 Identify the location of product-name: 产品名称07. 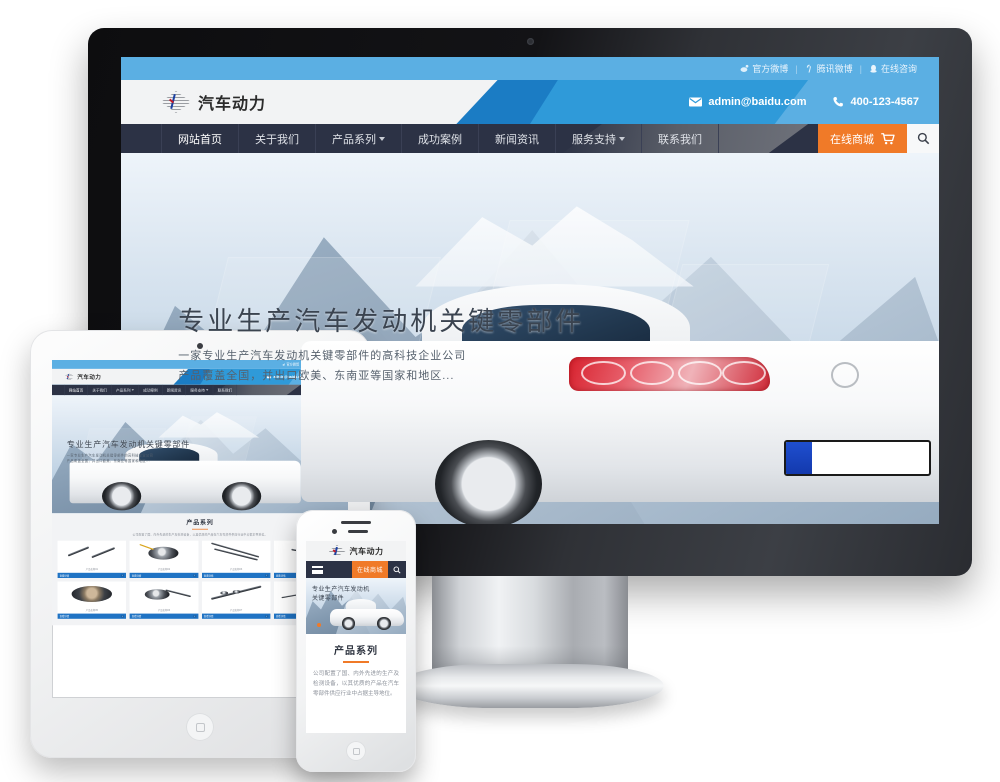
(236, 610).